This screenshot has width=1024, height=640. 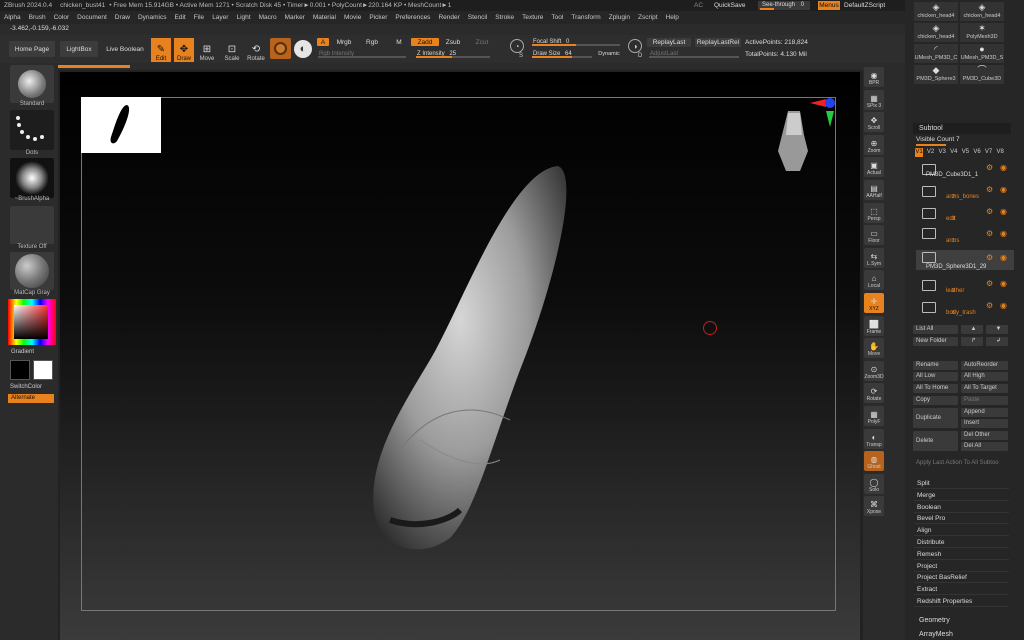 I want to click on subtool-row: 3 edit ⚙ ◉, so click(x=965, y=214).